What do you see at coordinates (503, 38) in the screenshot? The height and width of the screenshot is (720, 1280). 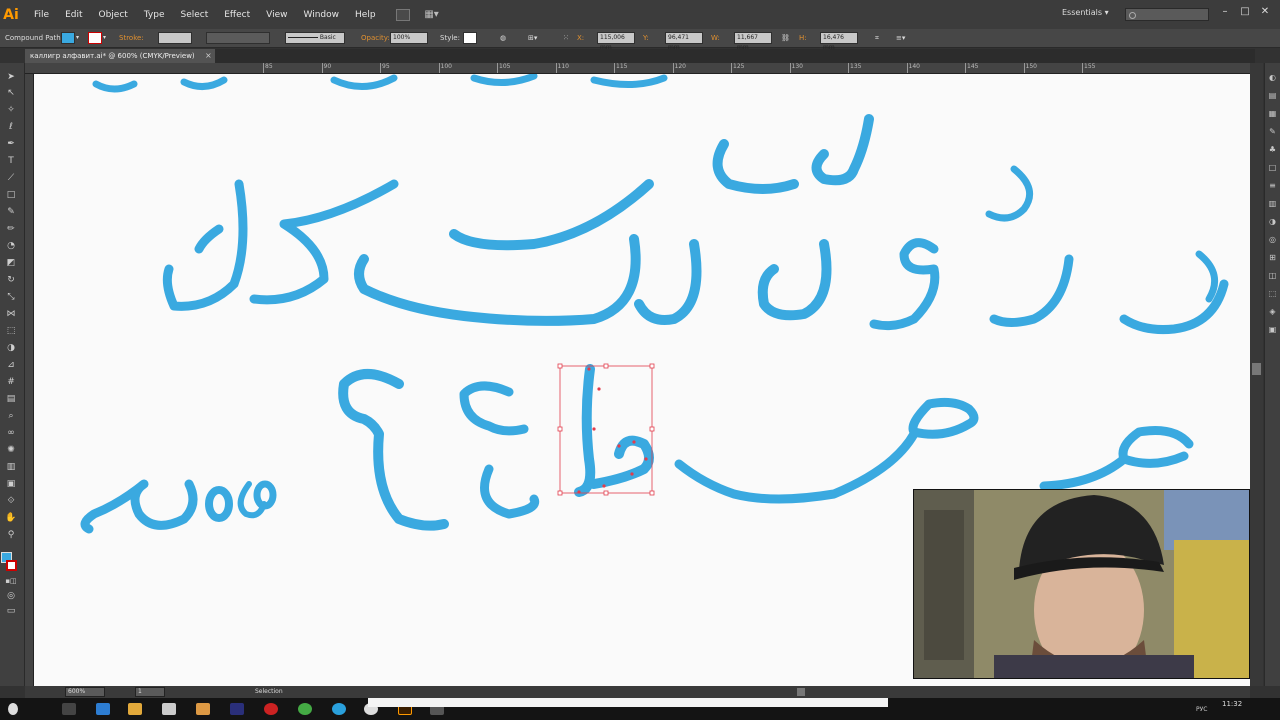 I see `recolor-artwork-icon: ◍` at bounding box center [503, 38].